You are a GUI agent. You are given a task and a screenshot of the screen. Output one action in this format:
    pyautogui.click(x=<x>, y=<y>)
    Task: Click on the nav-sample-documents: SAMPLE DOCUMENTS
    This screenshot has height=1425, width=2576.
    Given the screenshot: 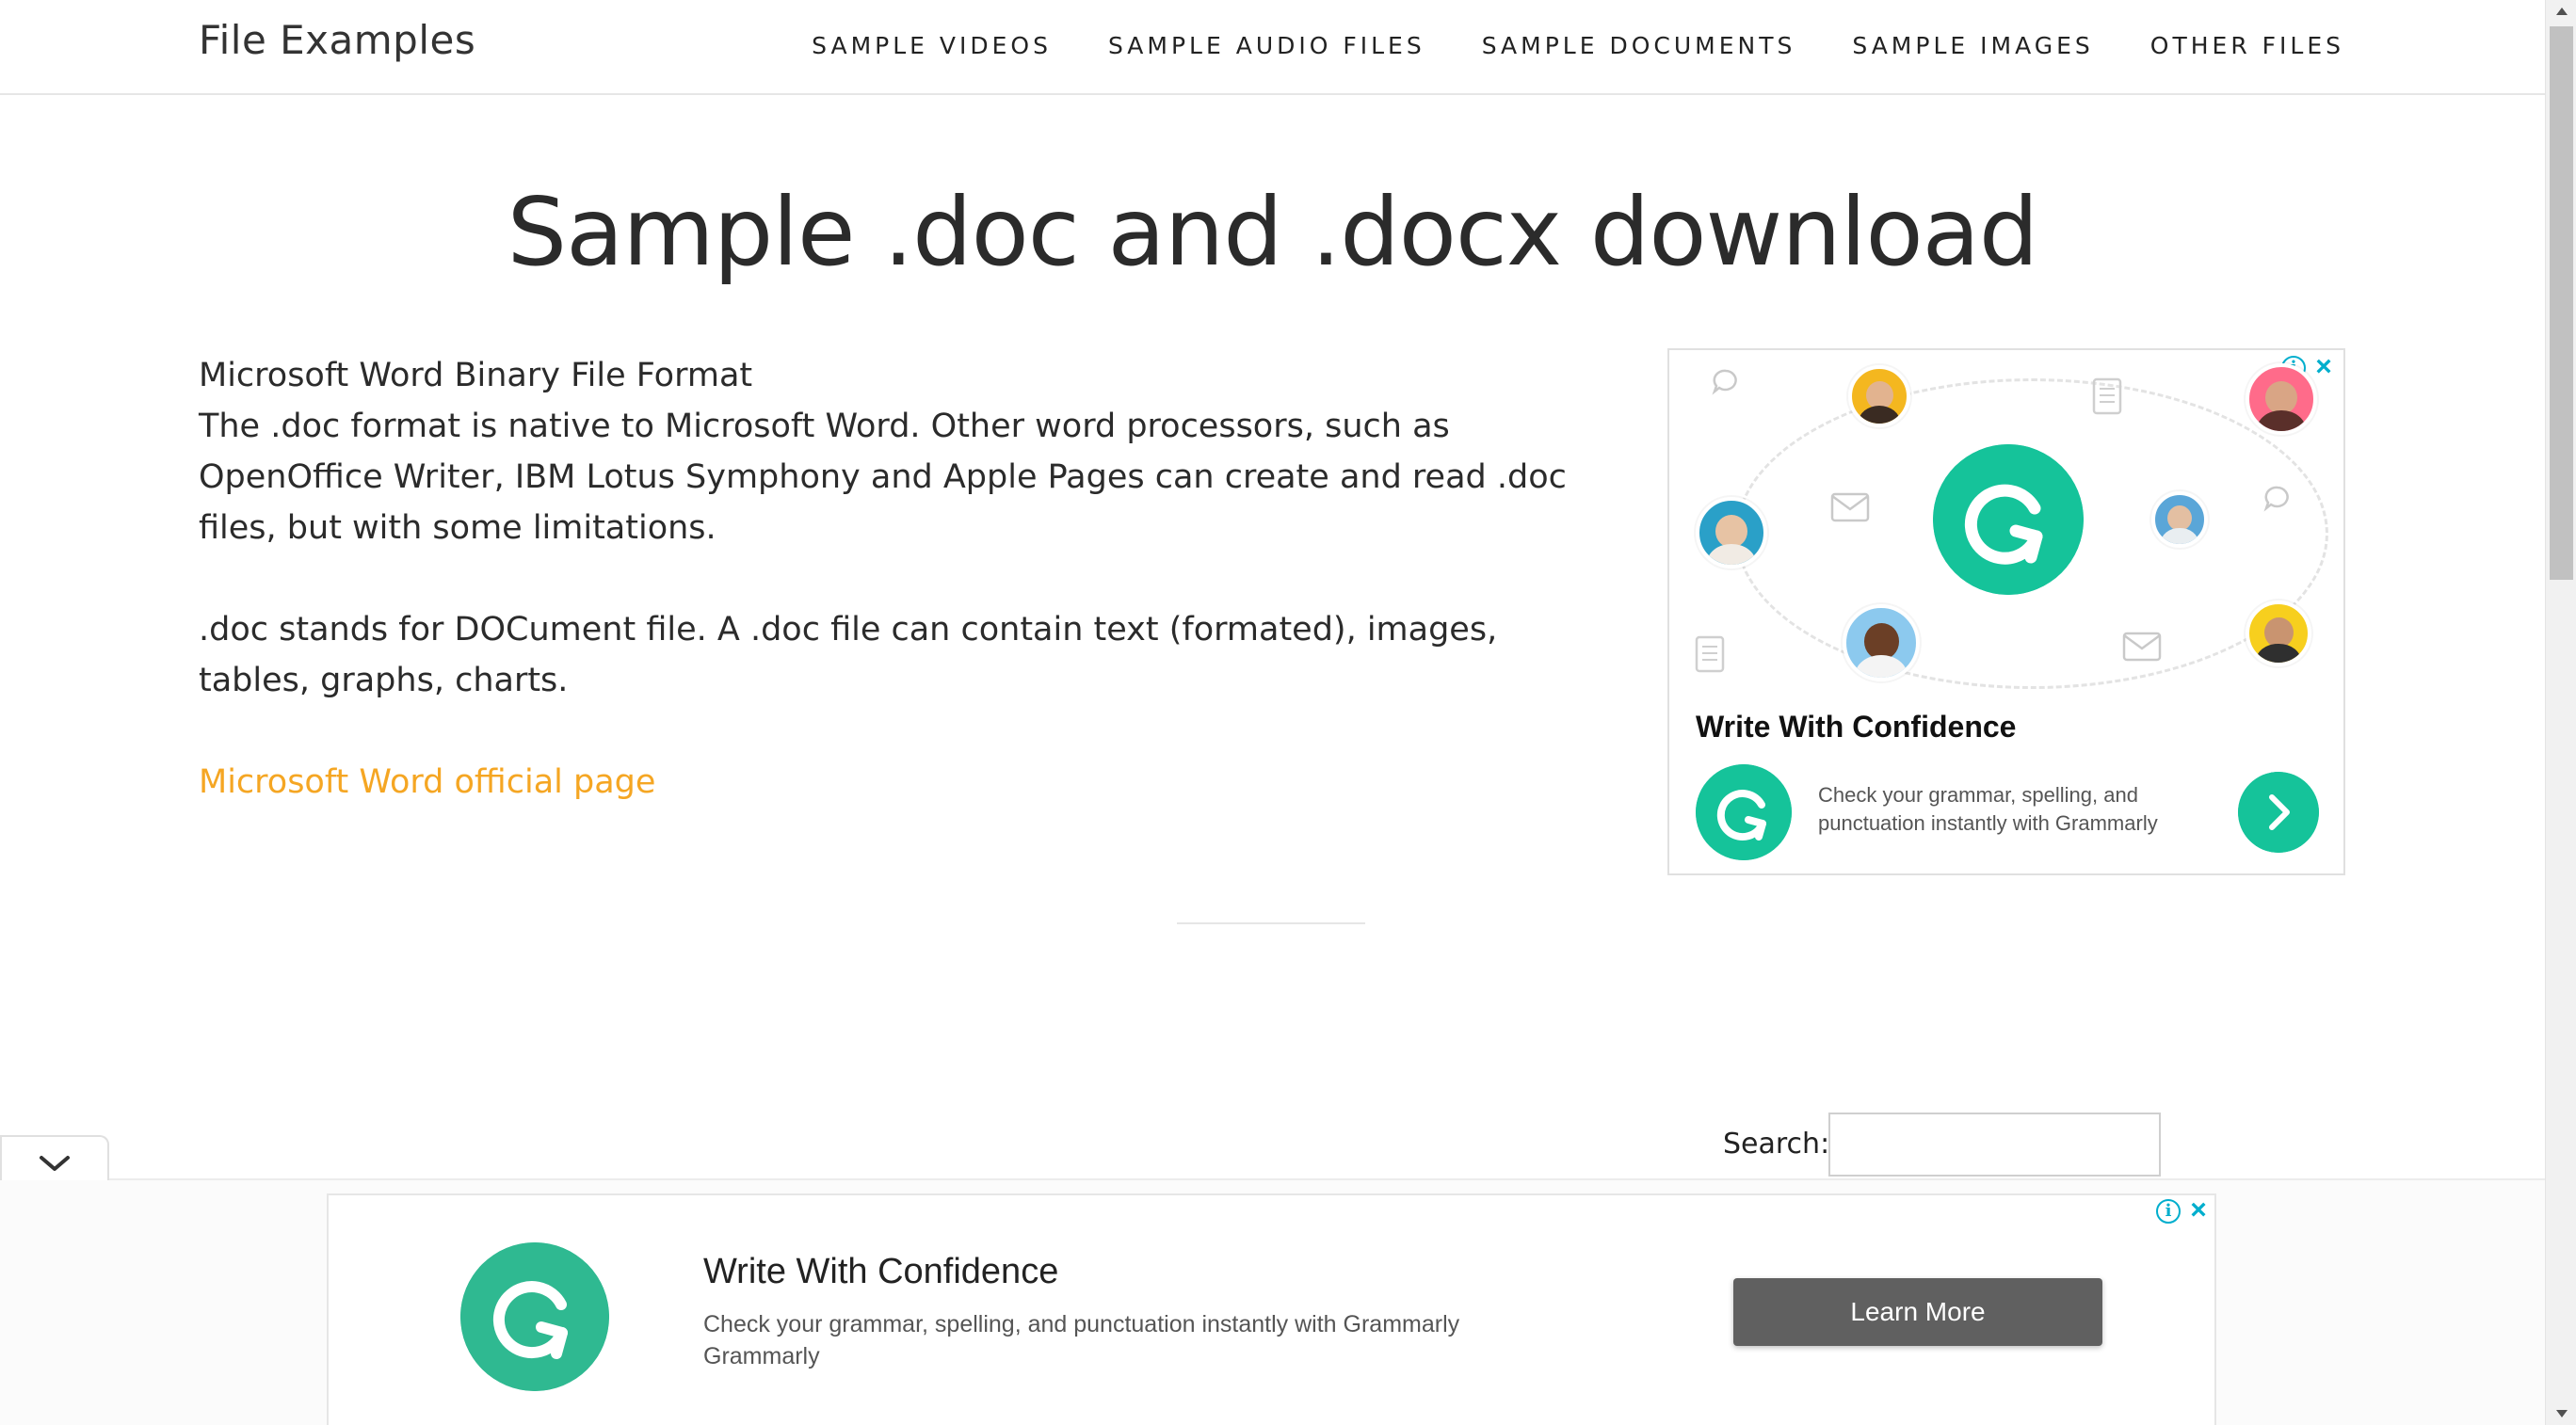 What is the action you would take?
    pyautogui.click(x=1639, y=45)
    